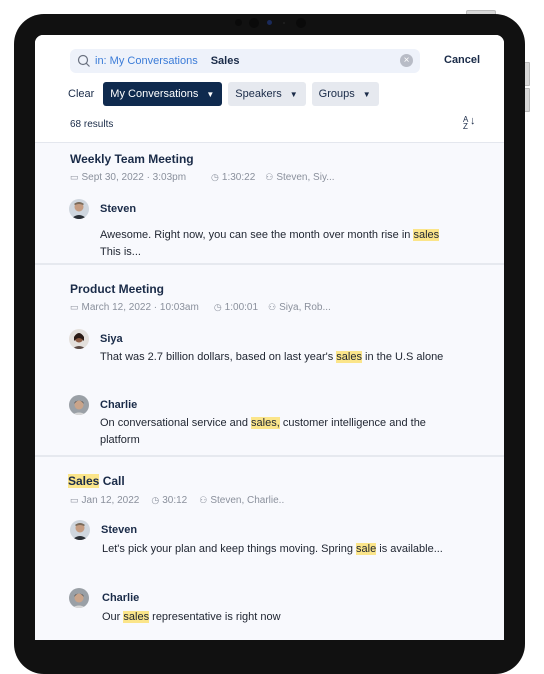  Describe the element at coordinates (247, 500) in the screenshot. I see `conversation-participants: Steven, Charlie..` at that location.